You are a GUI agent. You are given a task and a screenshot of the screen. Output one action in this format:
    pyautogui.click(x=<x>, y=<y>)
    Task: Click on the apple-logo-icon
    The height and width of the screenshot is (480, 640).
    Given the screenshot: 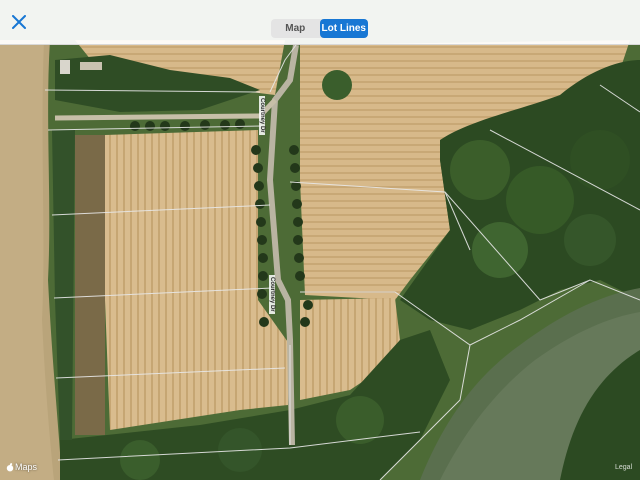 What is the action you would take?
    pyautogui.click(x=10, y=466)
    